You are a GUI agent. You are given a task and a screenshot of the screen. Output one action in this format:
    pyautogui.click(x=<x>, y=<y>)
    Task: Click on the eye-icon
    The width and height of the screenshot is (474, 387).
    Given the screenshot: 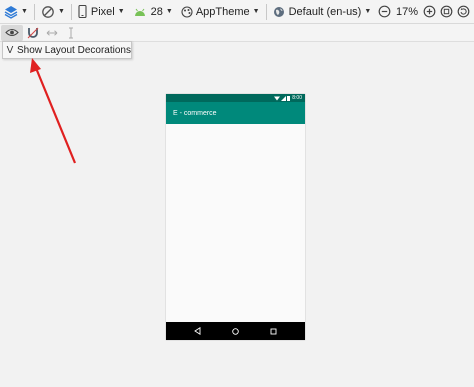 What is the action you would take?
    pyautogui.click(x=12, y=32)
    